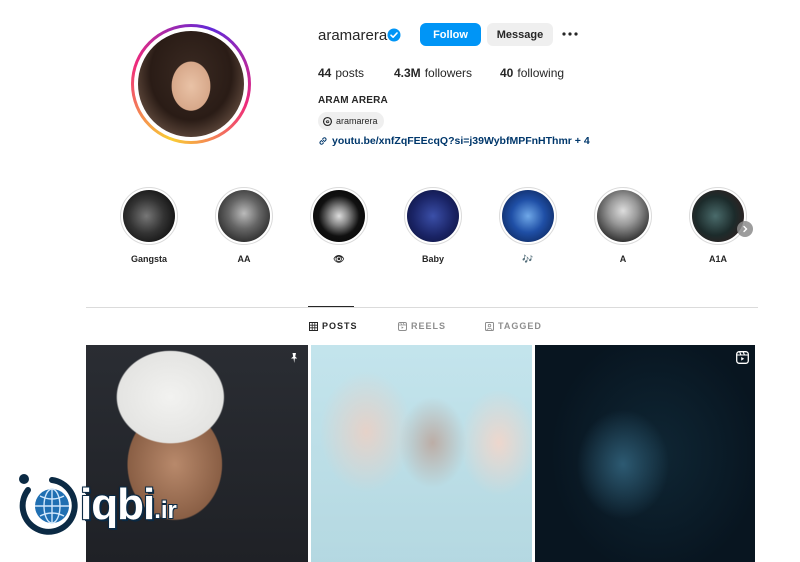  I want to click on threads-handle: aramarera, so click(357, 121).